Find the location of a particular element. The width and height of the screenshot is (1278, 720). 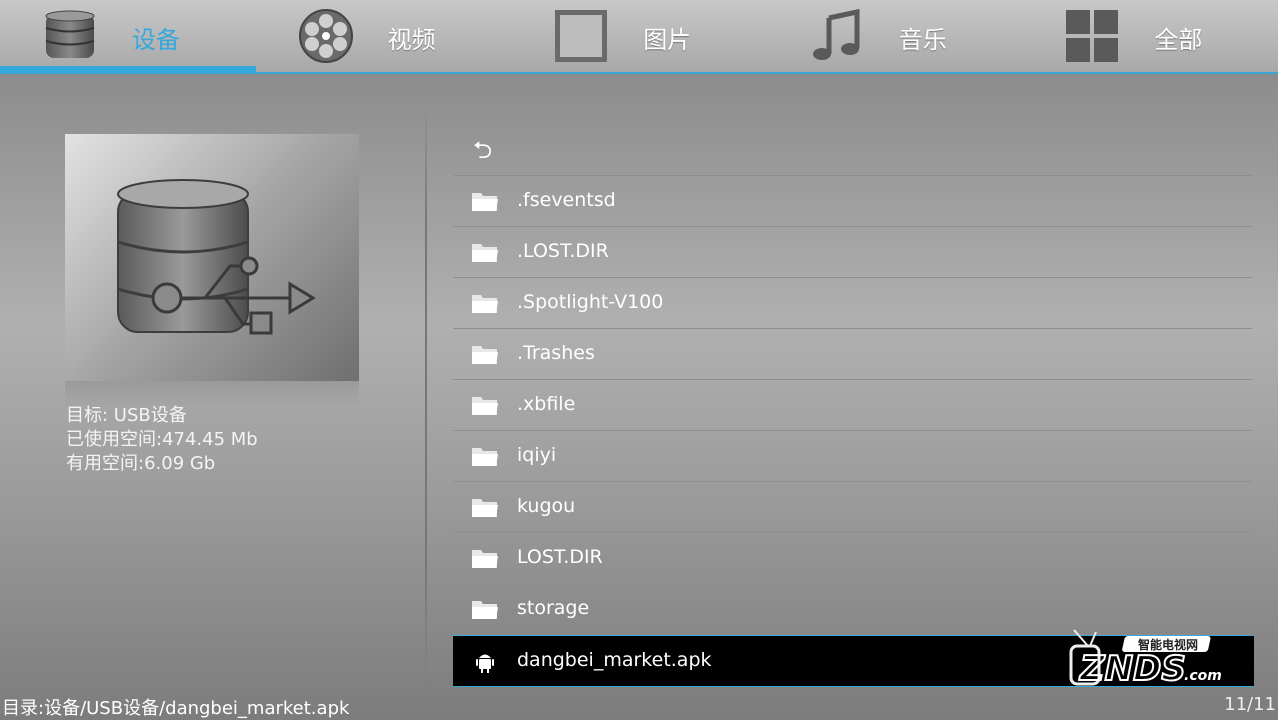

device-target: 目标: USB设备 is located at coordinates (126, 415).